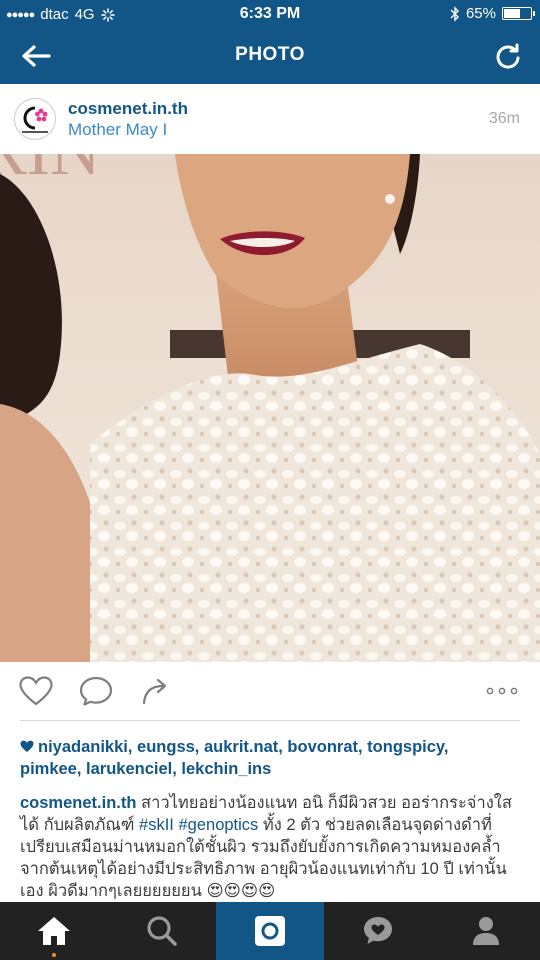  I want to click on app-bar: PHOTO, so click(270, 56).